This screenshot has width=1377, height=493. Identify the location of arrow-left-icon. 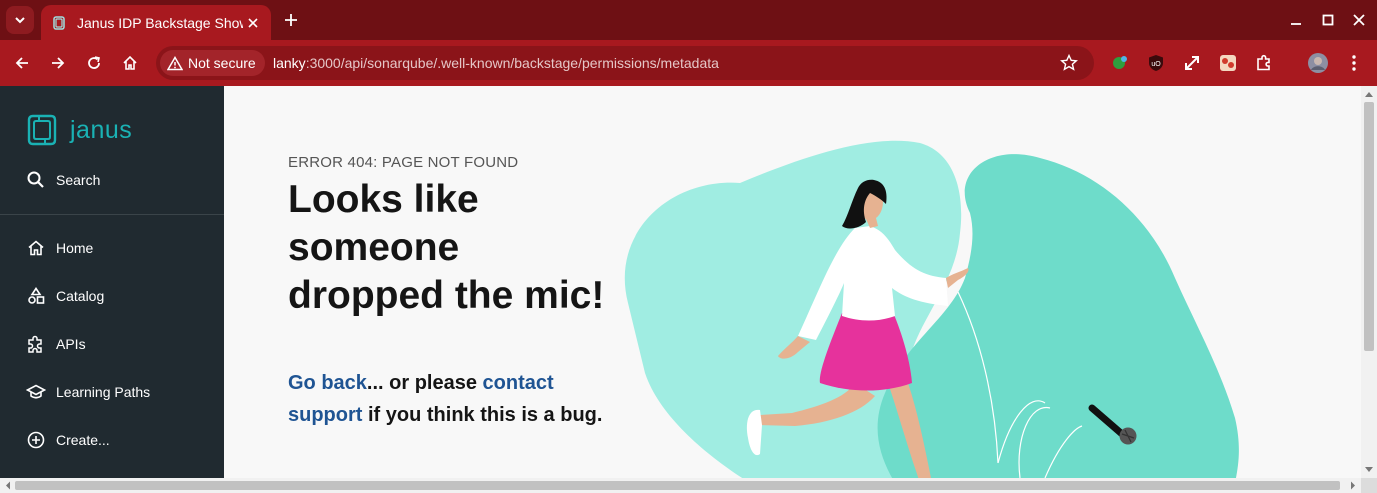
(21, 63).